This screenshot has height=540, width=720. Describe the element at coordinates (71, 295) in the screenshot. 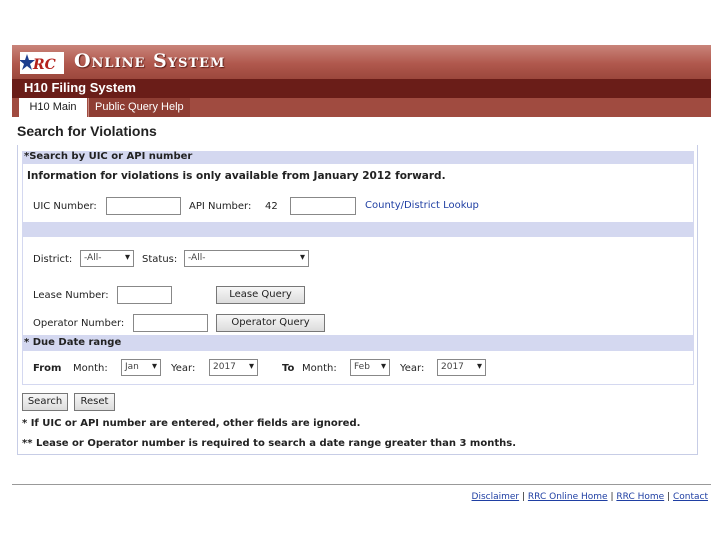

I see `lease-number-label: Lease Number:` at that location.